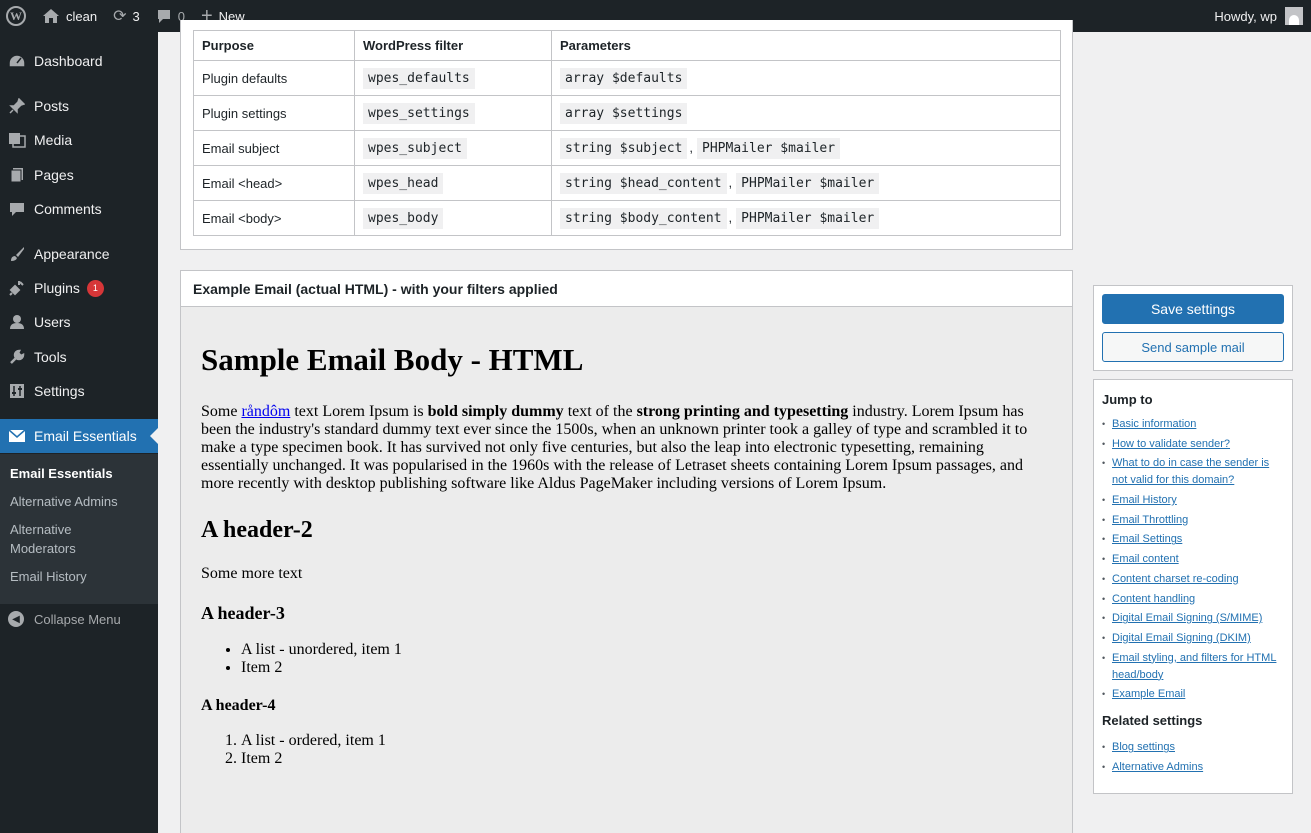 The height and width of the screenshot is (833, 1311). I want to click on menu-plugins: Plugins 1, so click(79, 288).